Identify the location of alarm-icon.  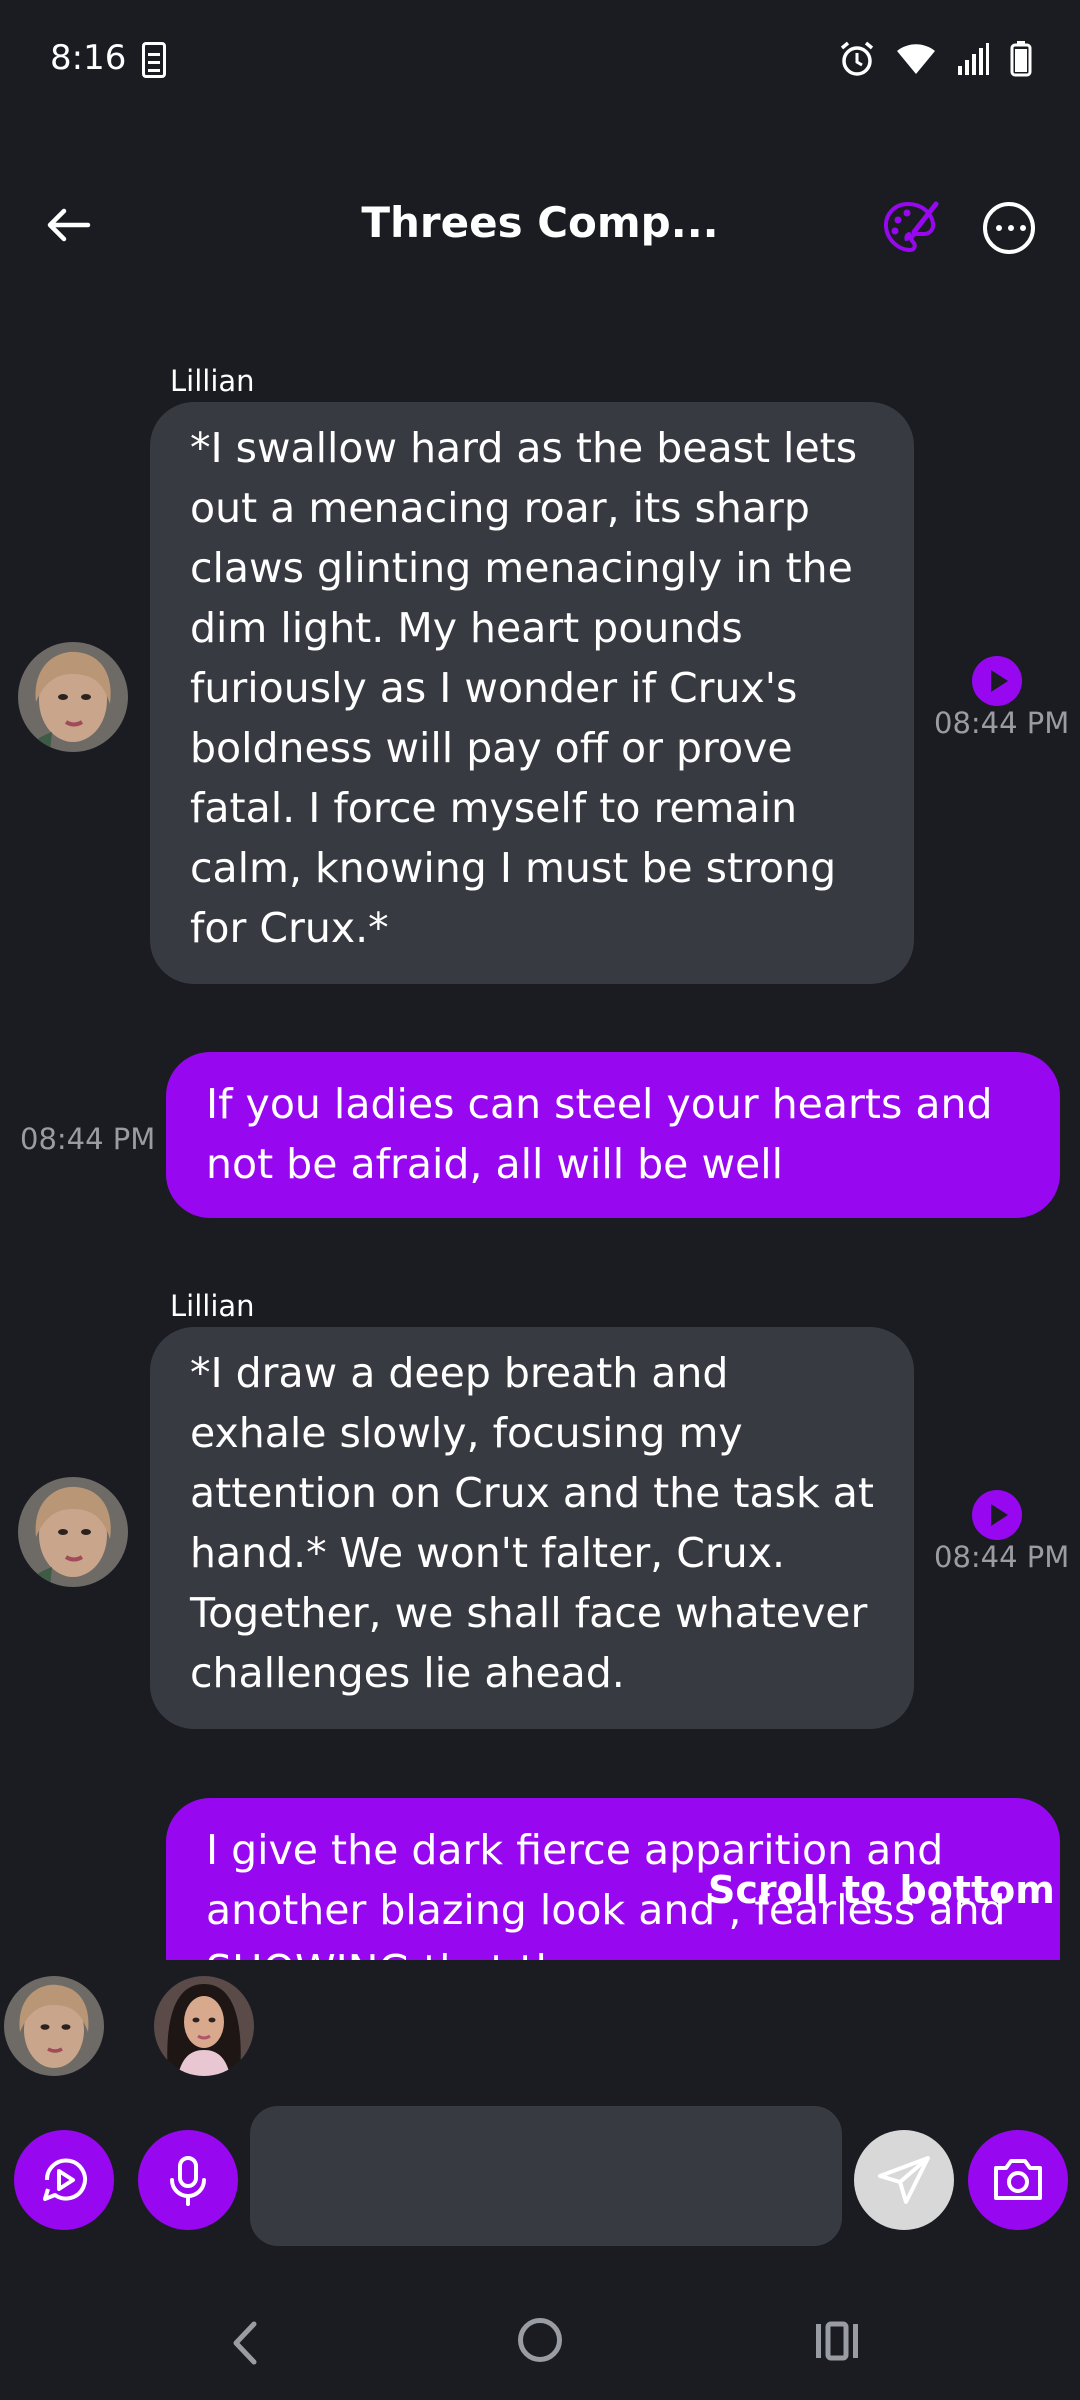
(857, 61).